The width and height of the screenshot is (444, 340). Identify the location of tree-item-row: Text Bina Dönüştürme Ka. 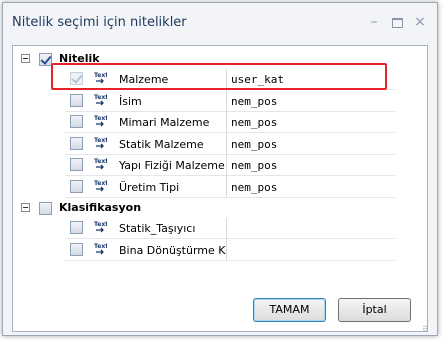
(218, 250).